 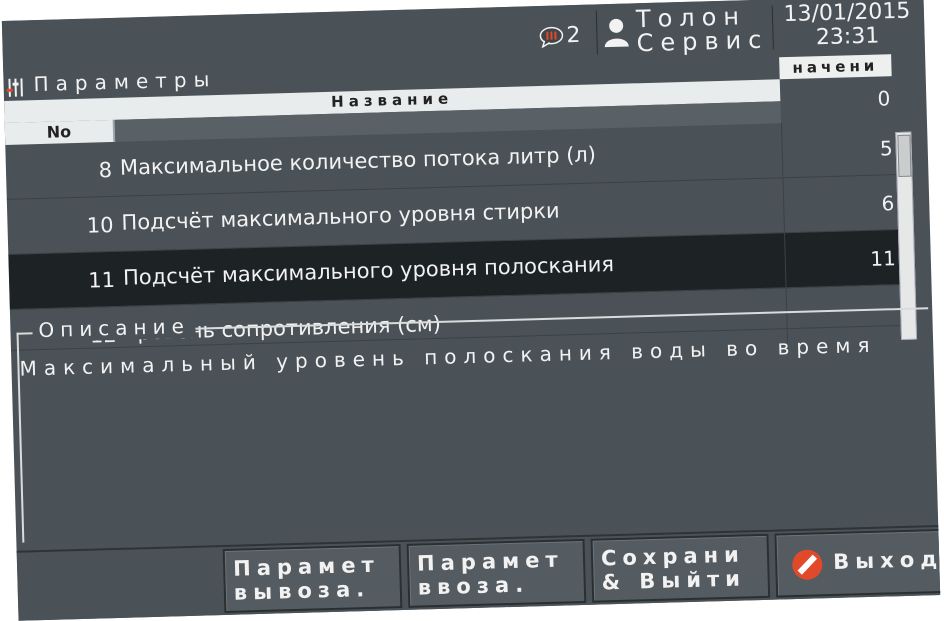 I want to click on import-params-label: Парамет ввоза., so click(x=490, y=573).